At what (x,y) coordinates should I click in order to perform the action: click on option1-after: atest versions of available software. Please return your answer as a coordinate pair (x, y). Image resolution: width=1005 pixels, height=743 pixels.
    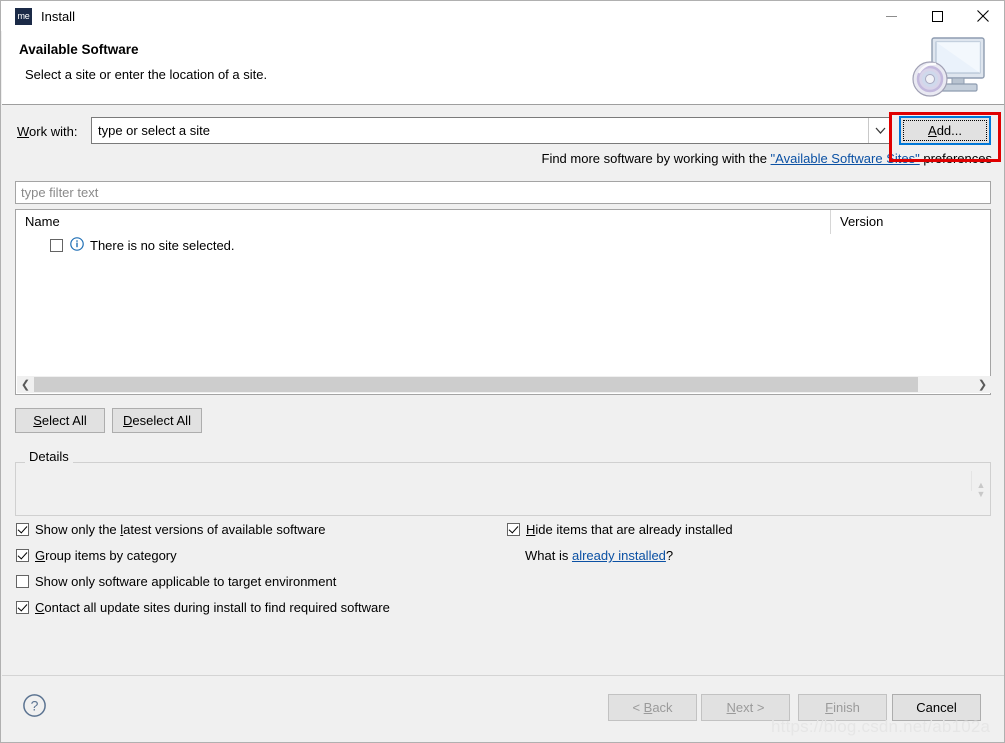
    Looking at the image, I should click on (224, 529).